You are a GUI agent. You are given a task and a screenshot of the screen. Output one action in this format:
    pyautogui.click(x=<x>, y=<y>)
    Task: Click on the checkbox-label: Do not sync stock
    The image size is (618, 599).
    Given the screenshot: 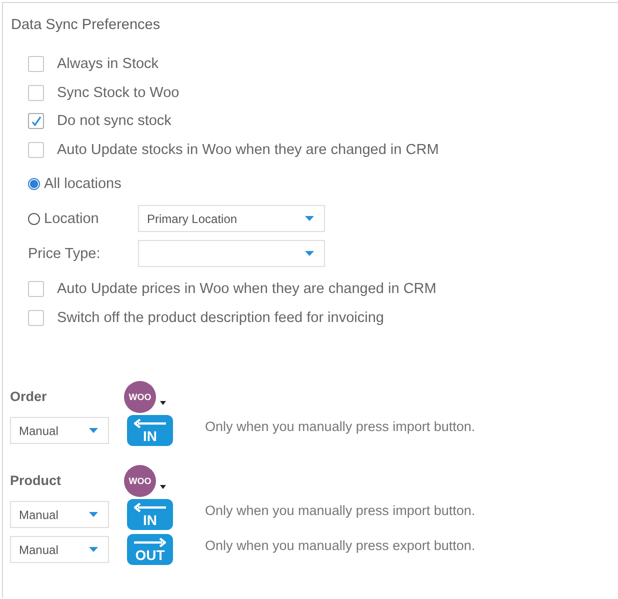 What is the action you would take?
    pyautogui.click(x=114, y=121)
    